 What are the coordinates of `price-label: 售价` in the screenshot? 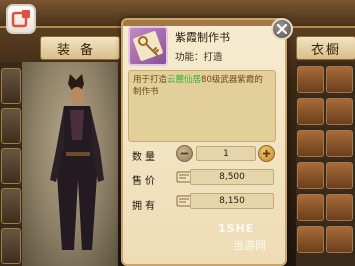 It's located at (145, 181).